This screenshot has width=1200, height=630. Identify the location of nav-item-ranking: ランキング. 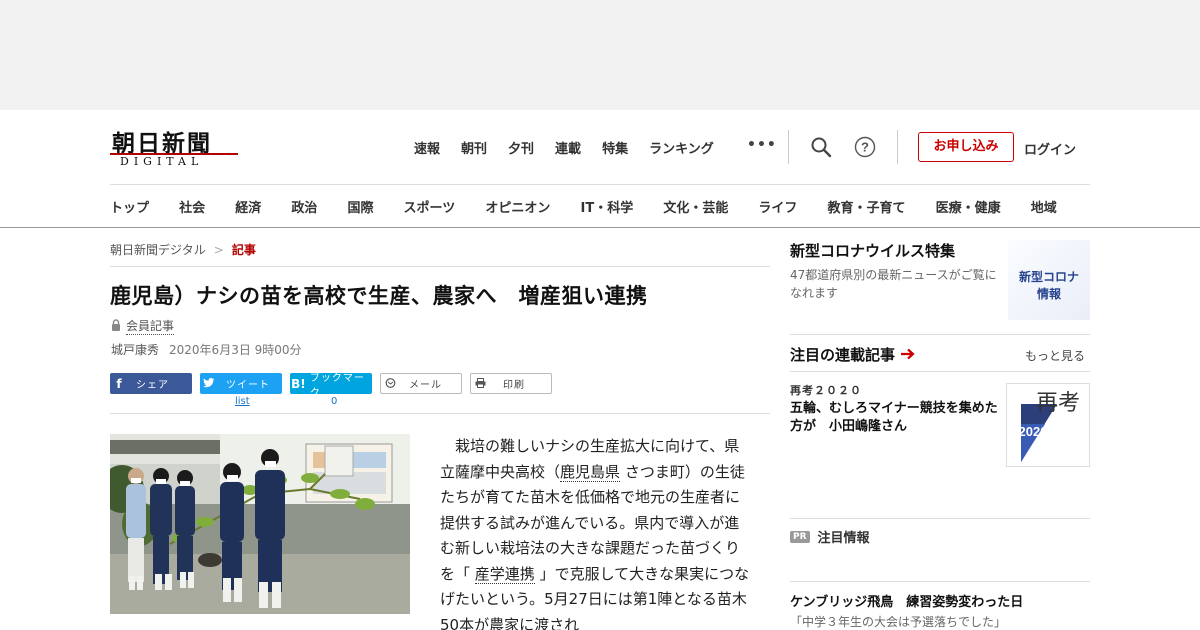
(681, 147).